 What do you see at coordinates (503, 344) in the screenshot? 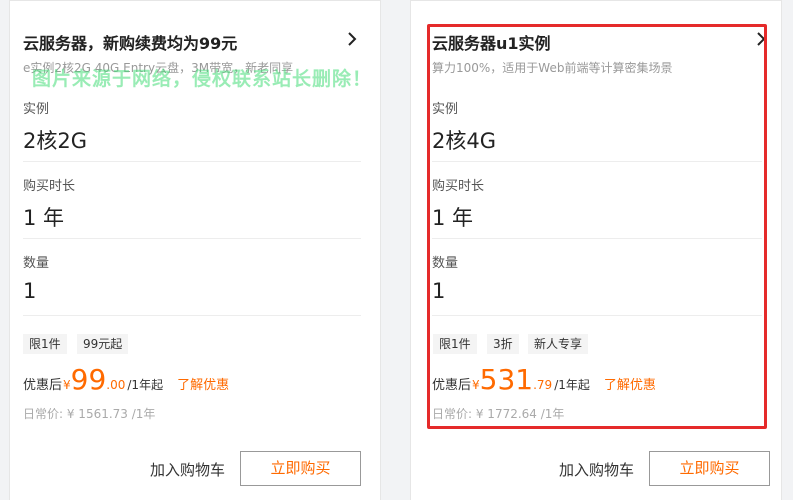
I see `tag-discount: 3折` at bounding box center [503, 344].